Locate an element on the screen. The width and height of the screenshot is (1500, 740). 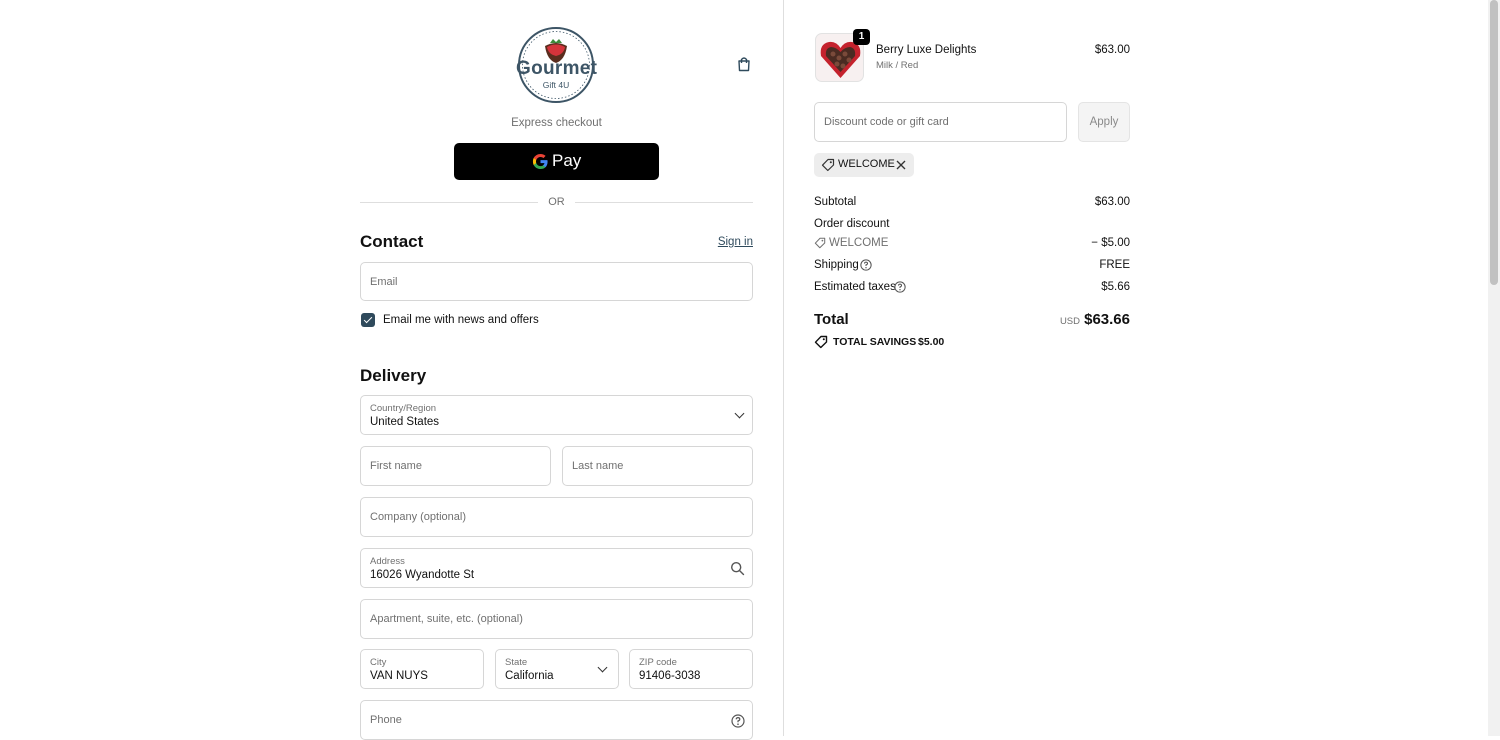
divider-right is located at coordinates (664, 202).